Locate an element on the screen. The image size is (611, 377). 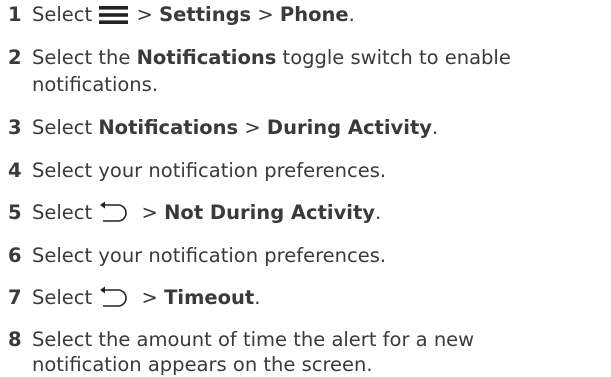
step-6: 6 Select your notification preferences. is located at coordinates (309, 255).